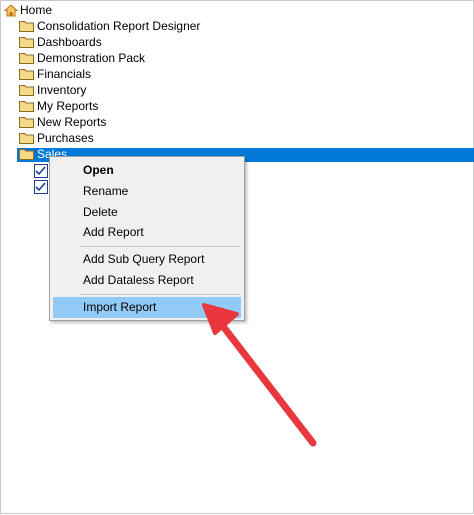 The image size is (474, 515). I want to click on annotation-arrow-icon, so click(259, 375).